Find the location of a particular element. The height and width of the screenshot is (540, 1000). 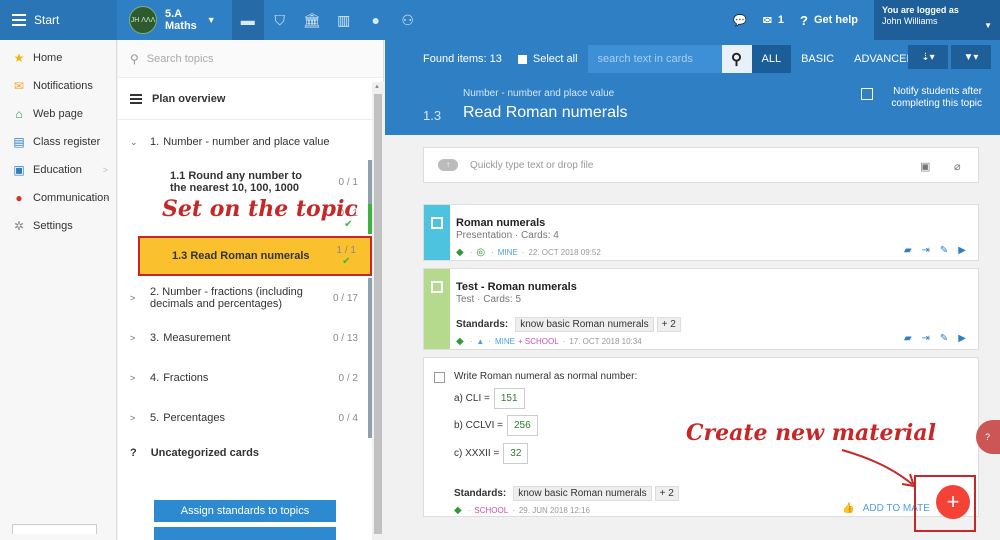

class-selector: JH ΛΛΛ 5.A Maths ▼ is located at coordinates (172, 20).